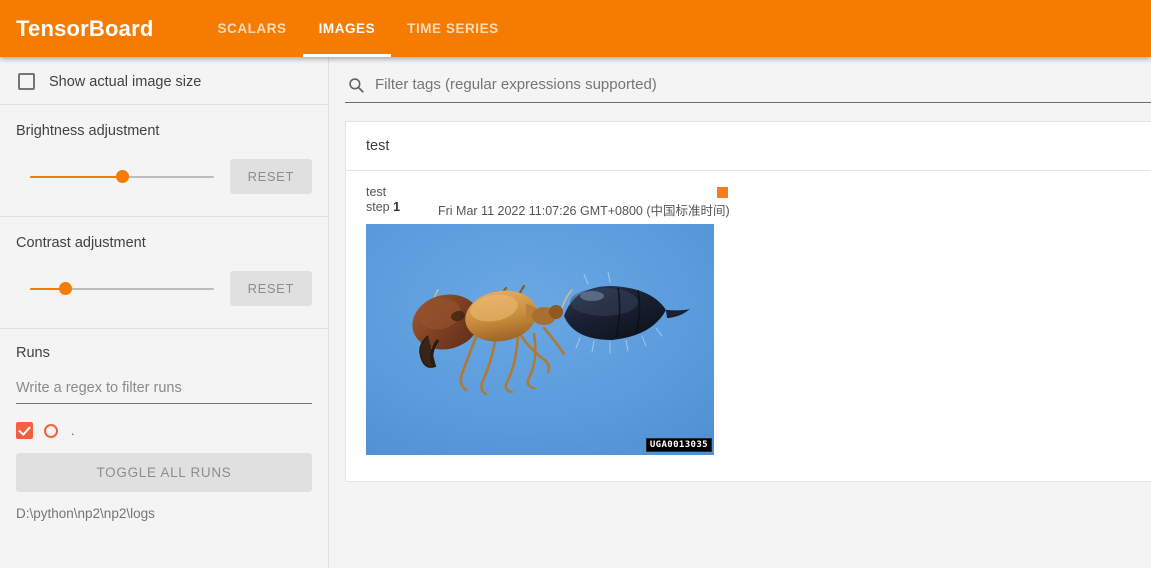 Image resolution: width=1151 pixels, height=568 pixels. I want to click on contrast-slider, so click(117, 289).